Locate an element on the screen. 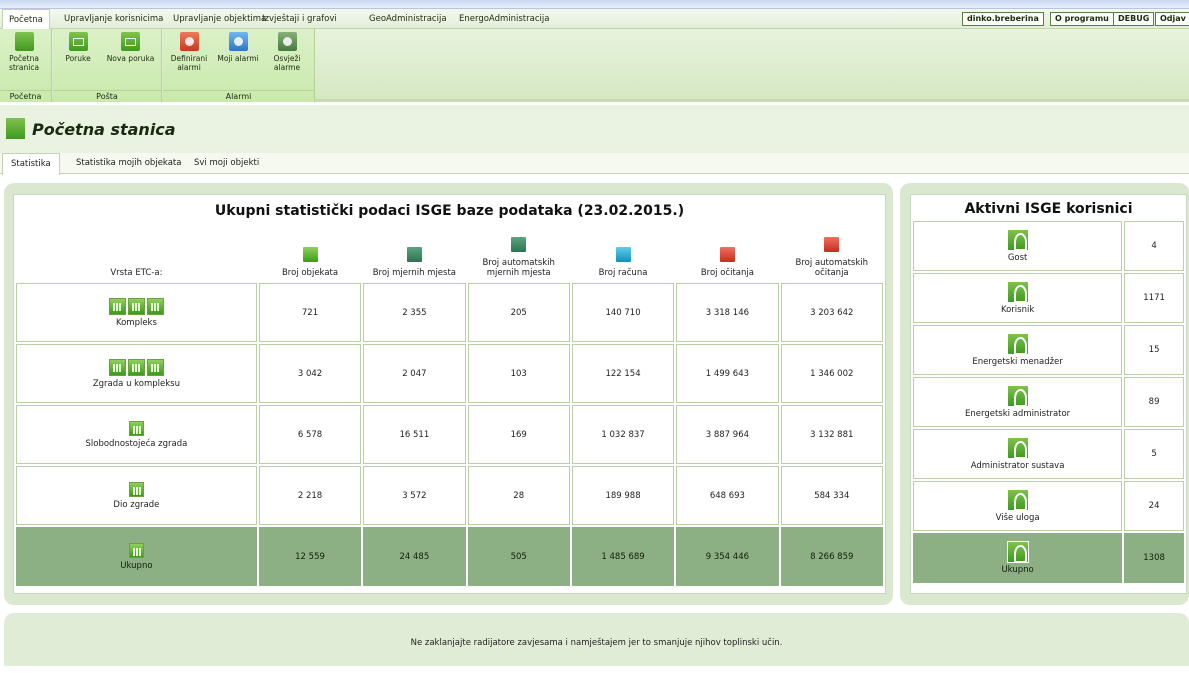 This screenshot has width=1189, height=673. user-type-cell: Gost is located at coordinates (1018, 246).